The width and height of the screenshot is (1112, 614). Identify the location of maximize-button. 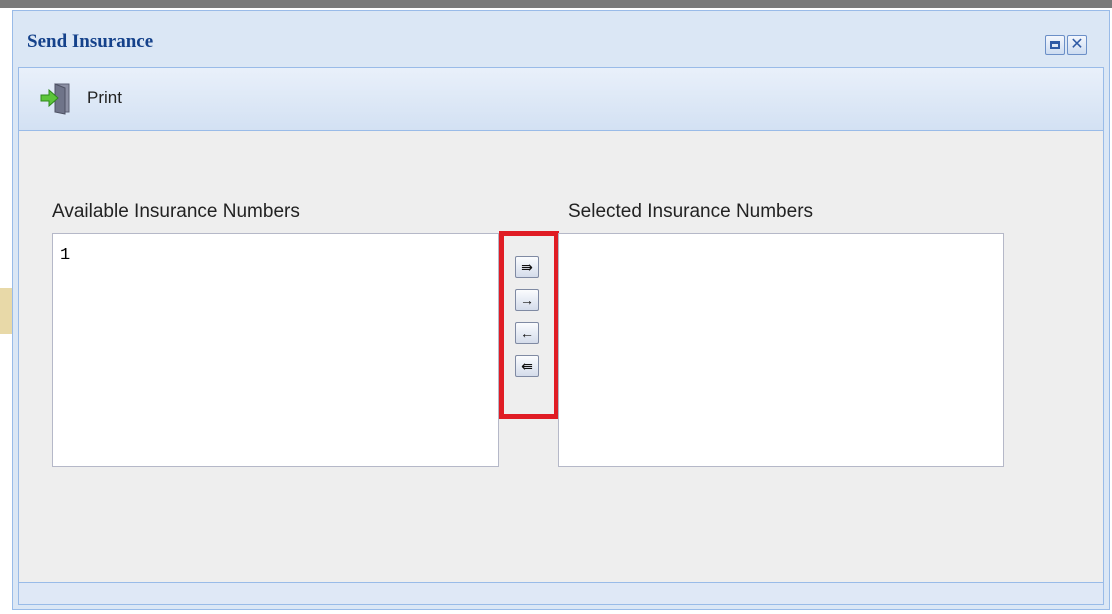
(1055, 45).